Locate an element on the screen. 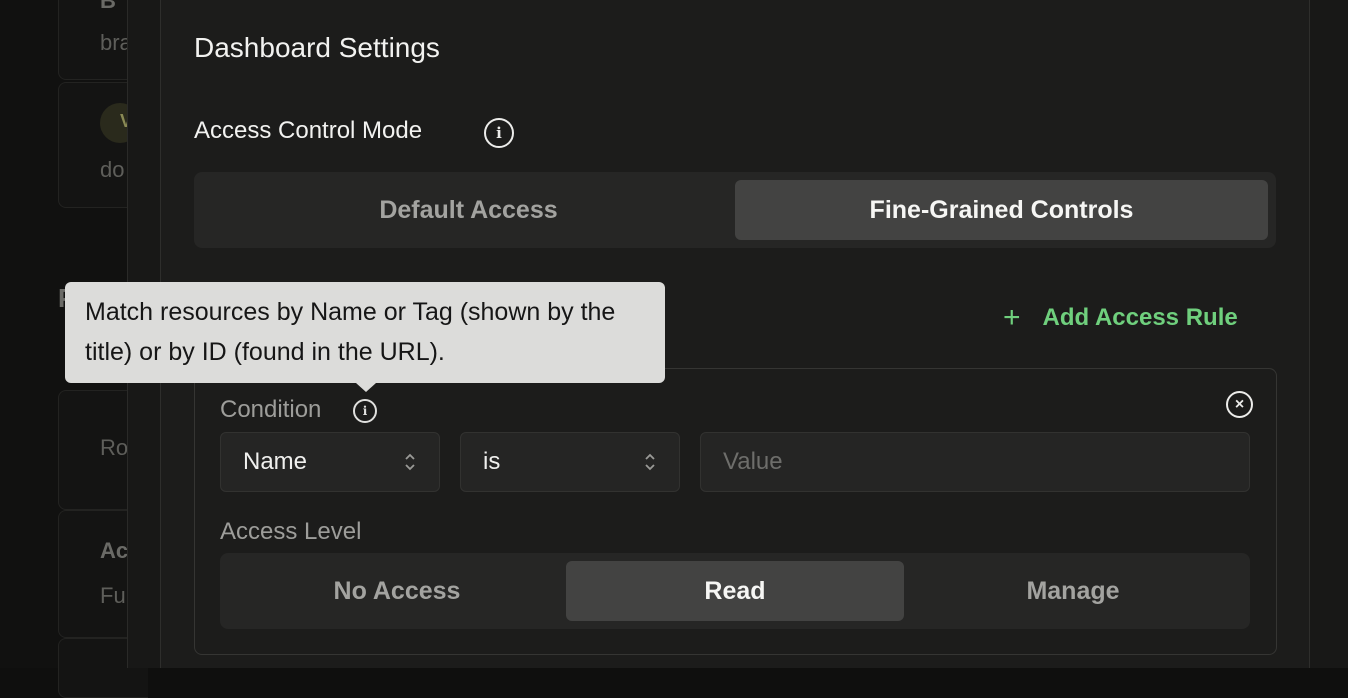 The width and height of the screenshot is (1348, 698). condition-value-input is located at coordinates (975, 462).